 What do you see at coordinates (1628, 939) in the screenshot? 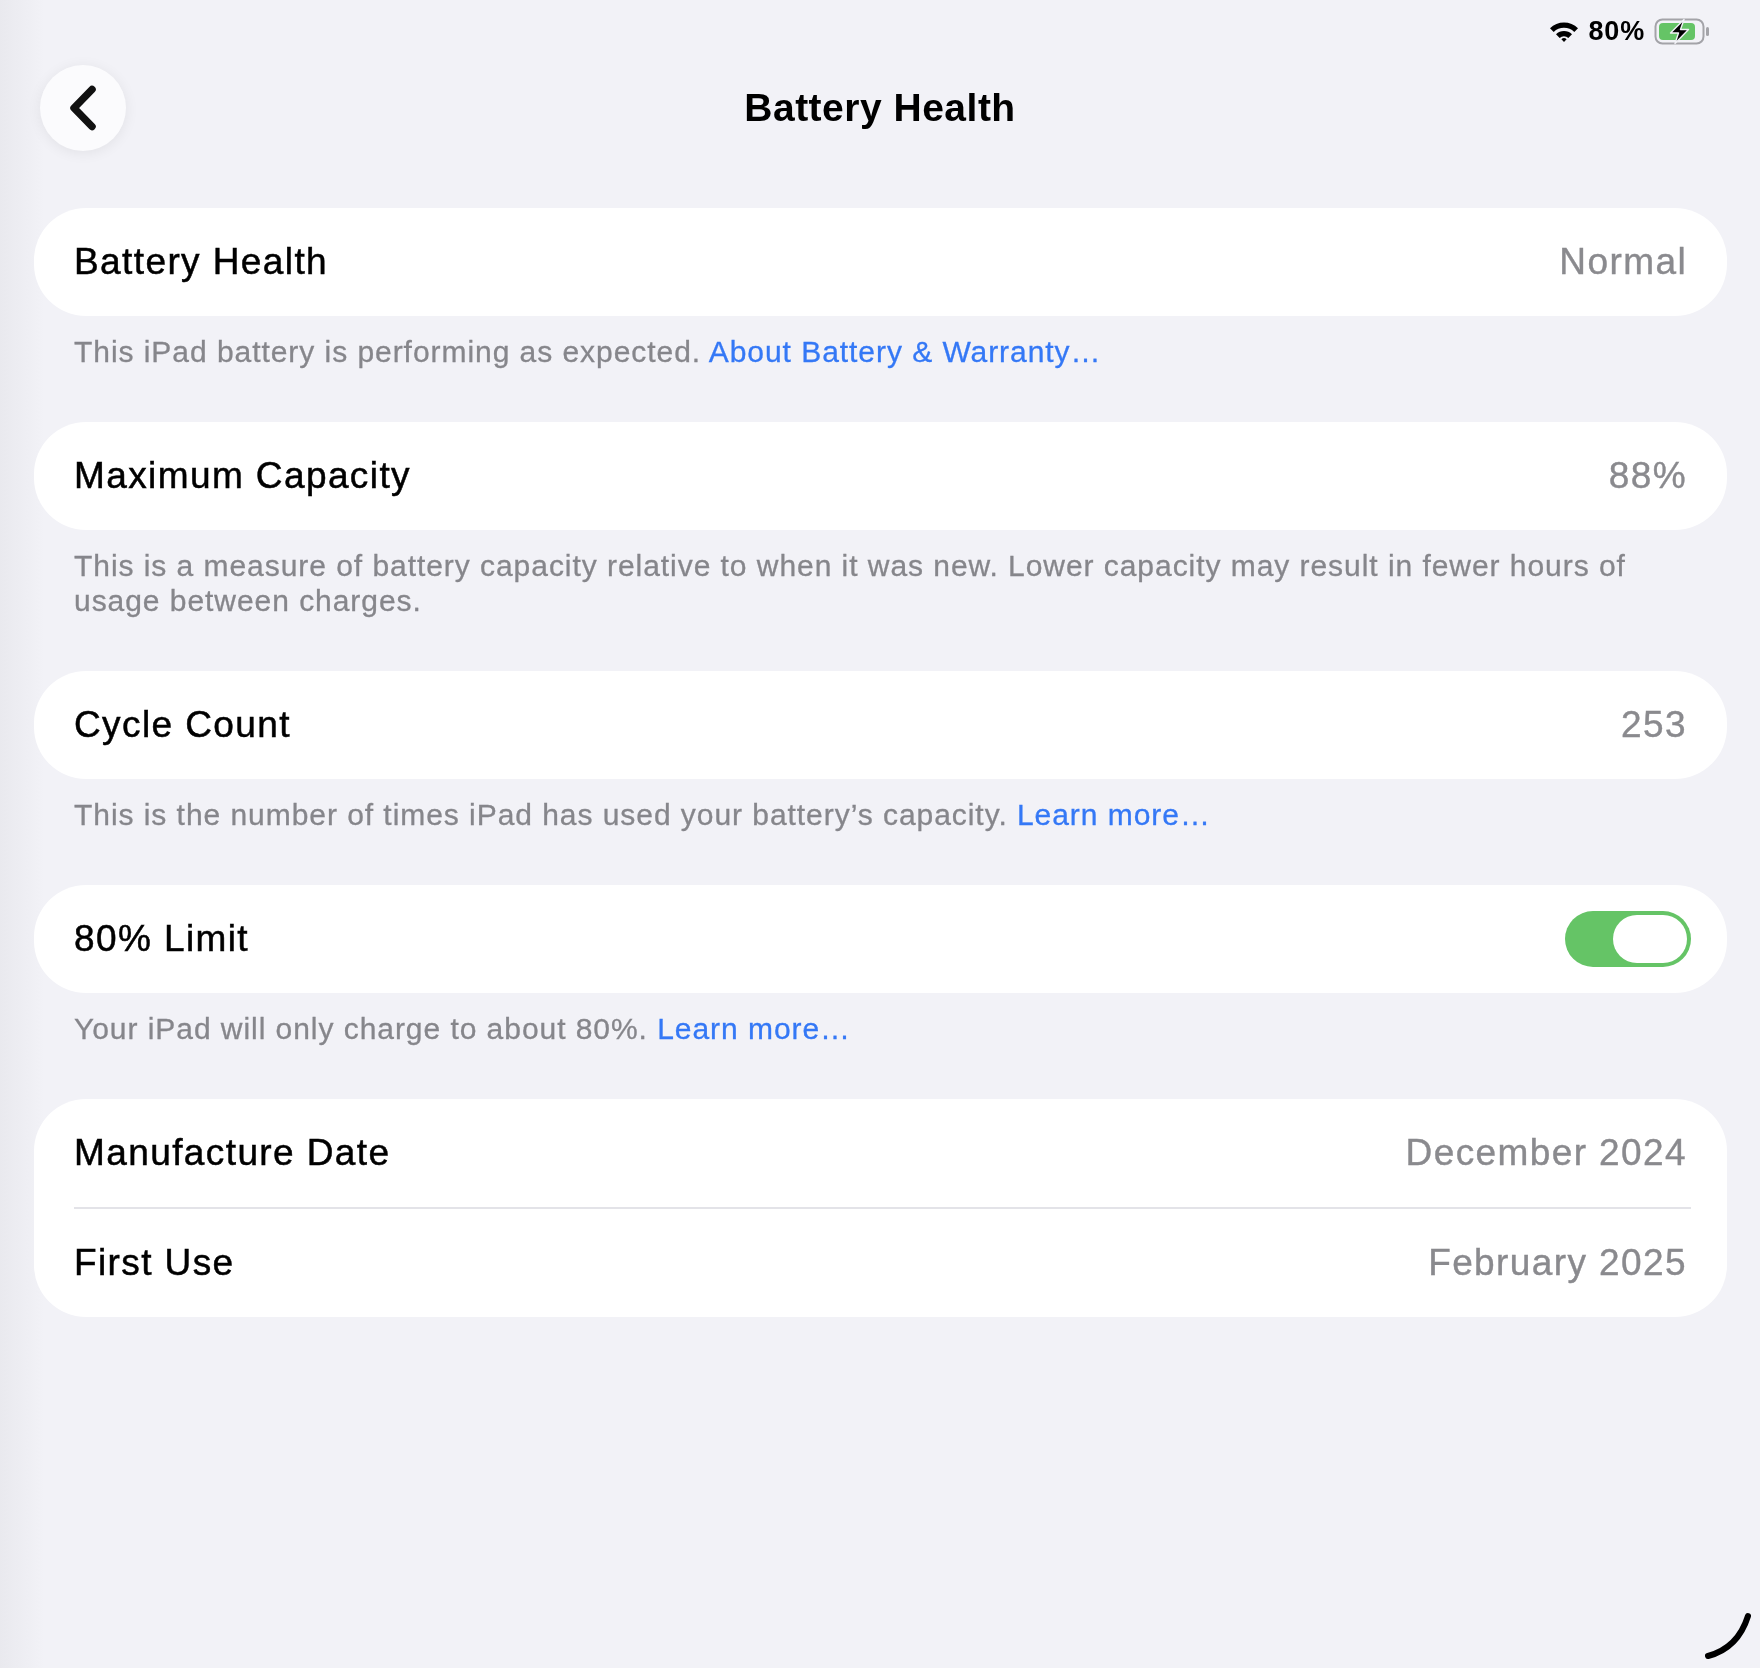
I see `toggle-switch` at bounding box center [1628, 939].